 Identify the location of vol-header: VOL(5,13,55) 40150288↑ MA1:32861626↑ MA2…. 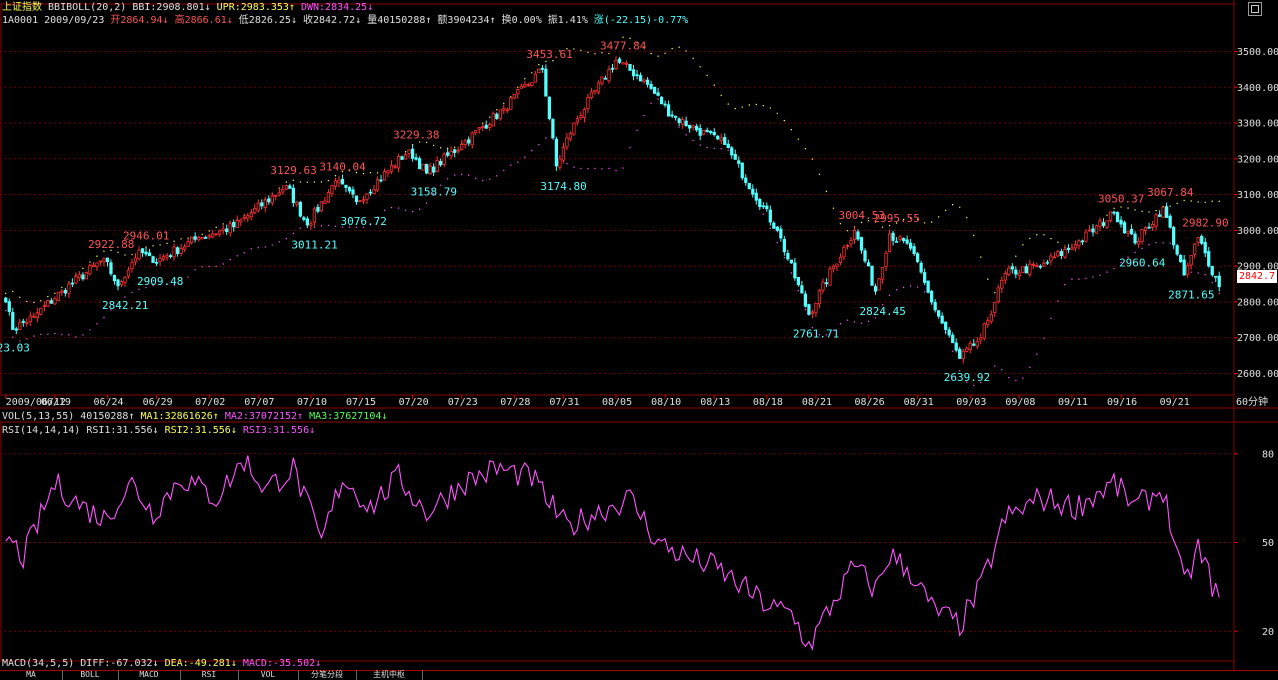
(194, 416).